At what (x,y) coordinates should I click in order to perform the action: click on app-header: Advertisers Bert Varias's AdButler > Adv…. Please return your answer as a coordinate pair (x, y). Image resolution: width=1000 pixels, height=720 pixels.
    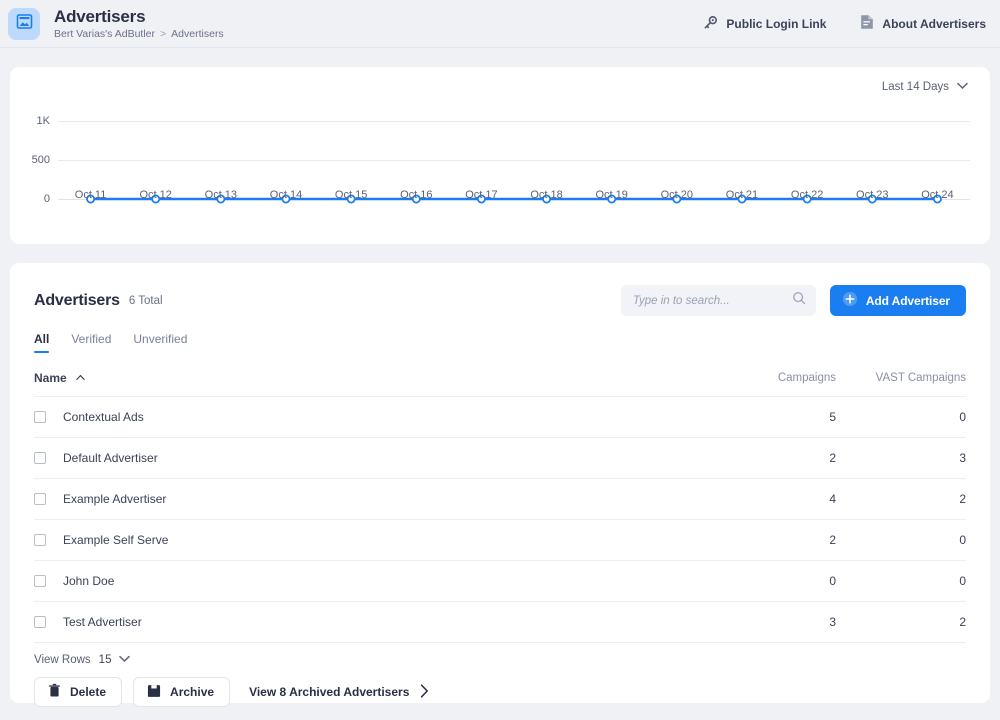
    Looking at the image, I should click on (500, 24).